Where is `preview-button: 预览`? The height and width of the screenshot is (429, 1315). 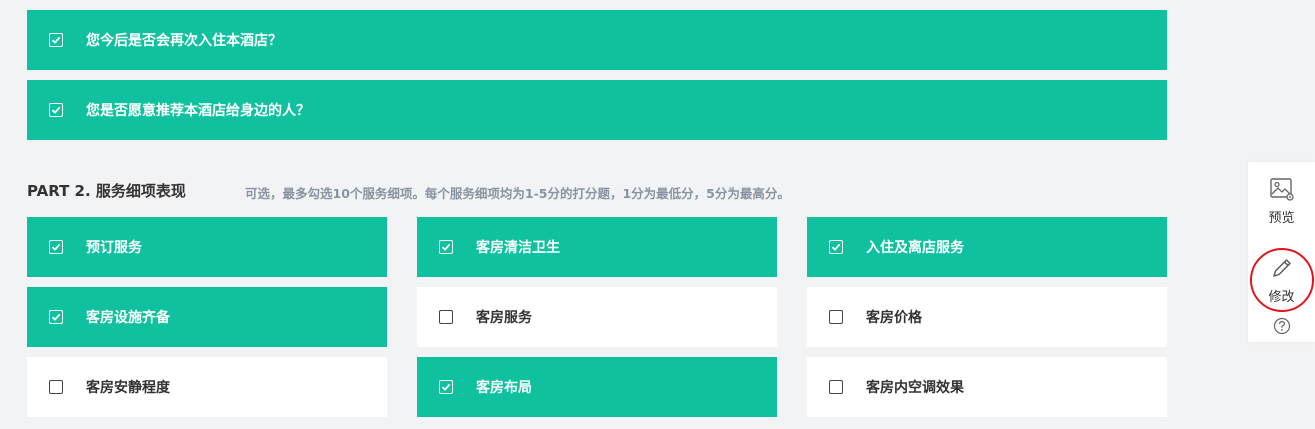 preview-button: 预览 is located at coordinates (1281, 201).